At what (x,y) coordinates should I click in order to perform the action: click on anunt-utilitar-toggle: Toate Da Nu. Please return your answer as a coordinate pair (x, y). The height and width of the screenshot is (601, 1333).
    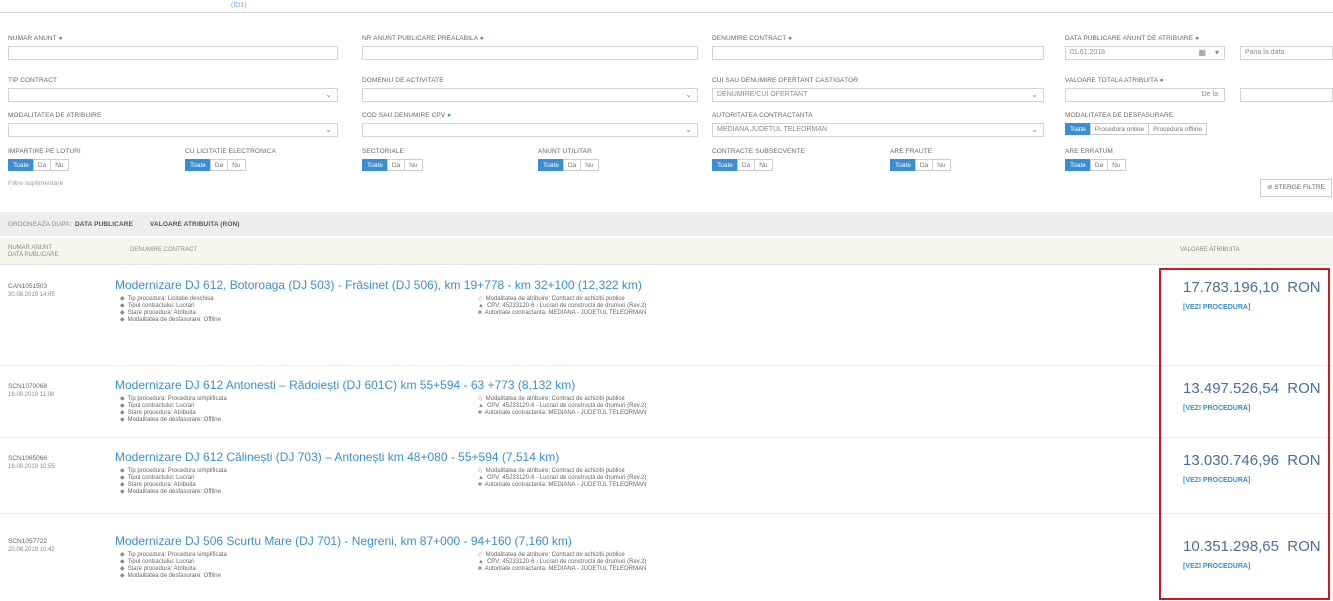
    Looking at the image, I should click on (568, 165).